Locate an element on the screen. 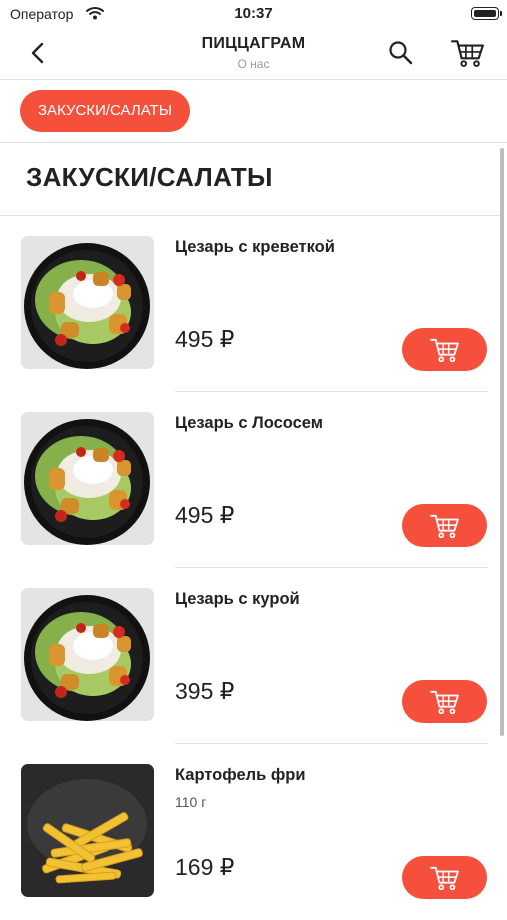 The image size is (507, 920). battery-icon is located at coordinates (486, 13).